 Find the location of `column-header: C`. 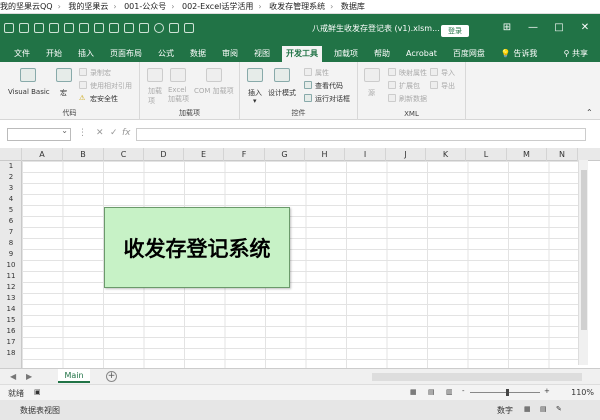

column-header: C is located at coordinates (124, 154).